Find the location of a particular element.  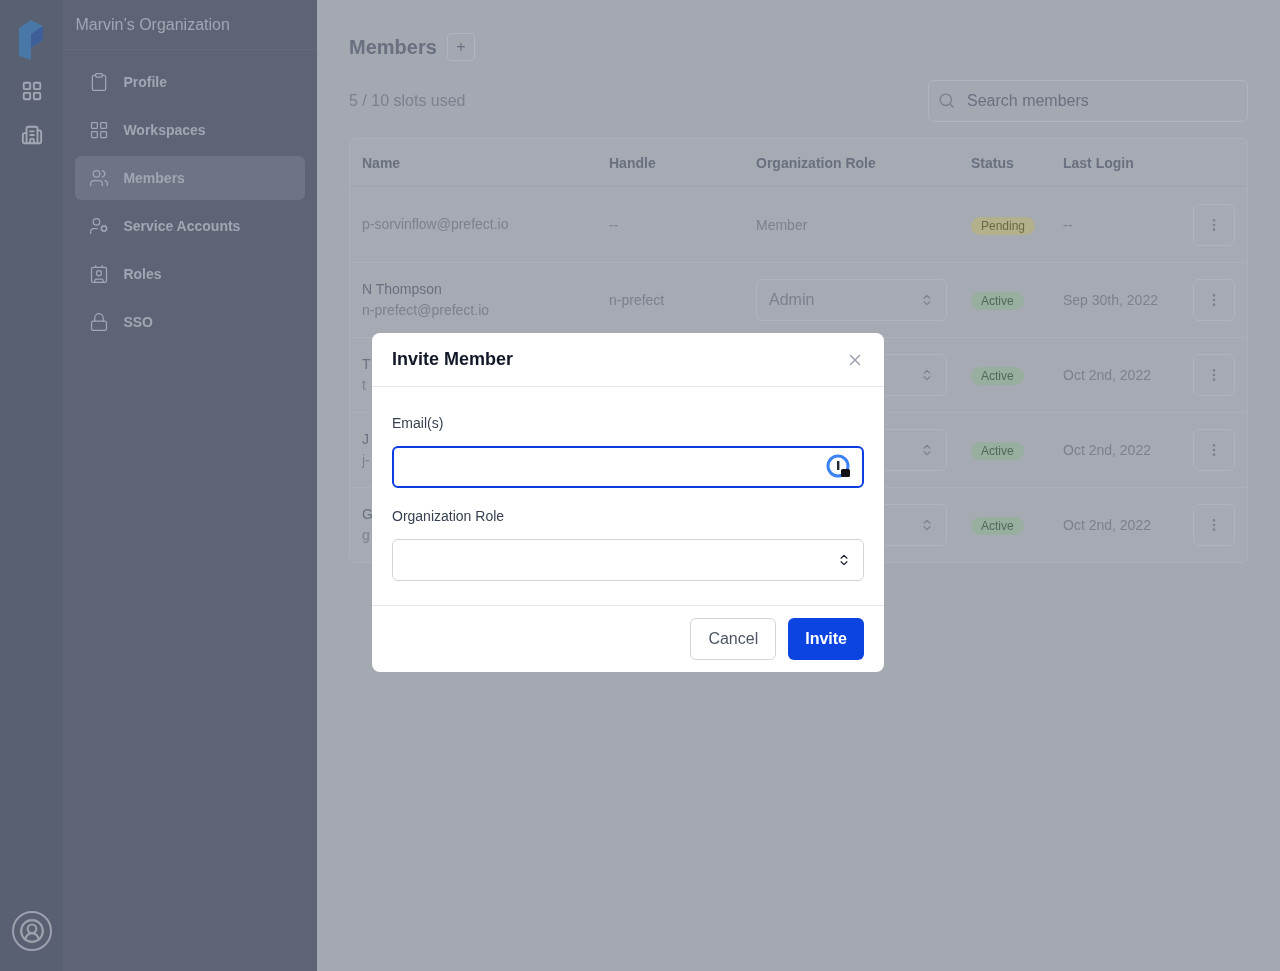

invite-button: Invite is located at coordinates (826, 639).